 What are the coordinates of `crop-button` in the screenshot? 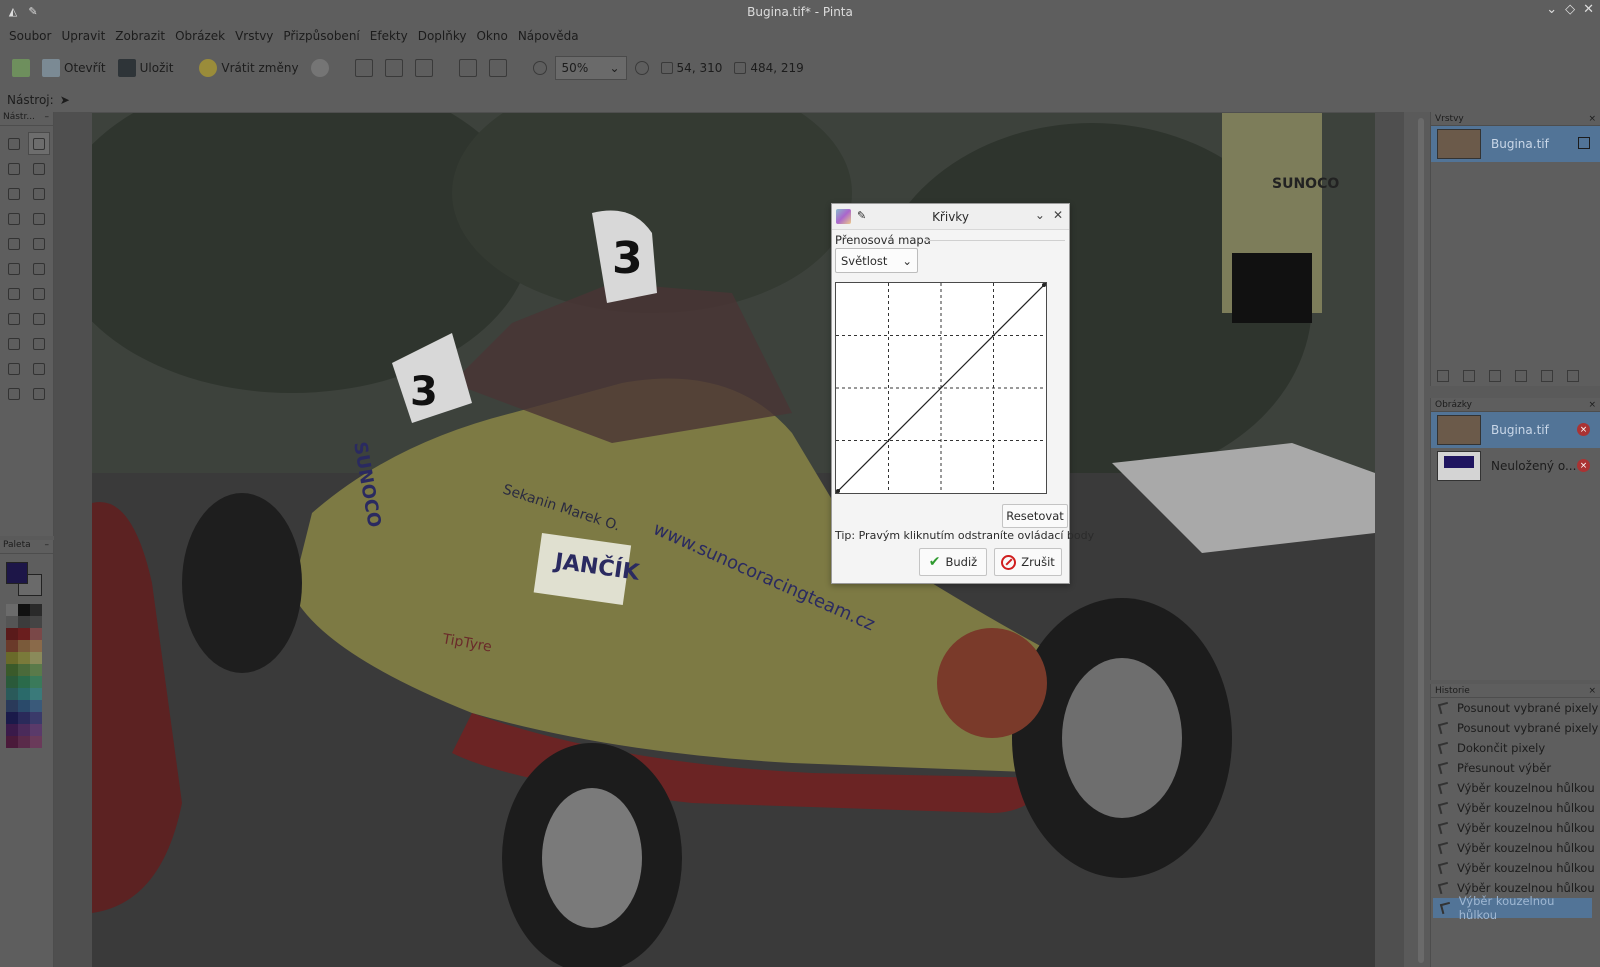 It's located at (468, 68).